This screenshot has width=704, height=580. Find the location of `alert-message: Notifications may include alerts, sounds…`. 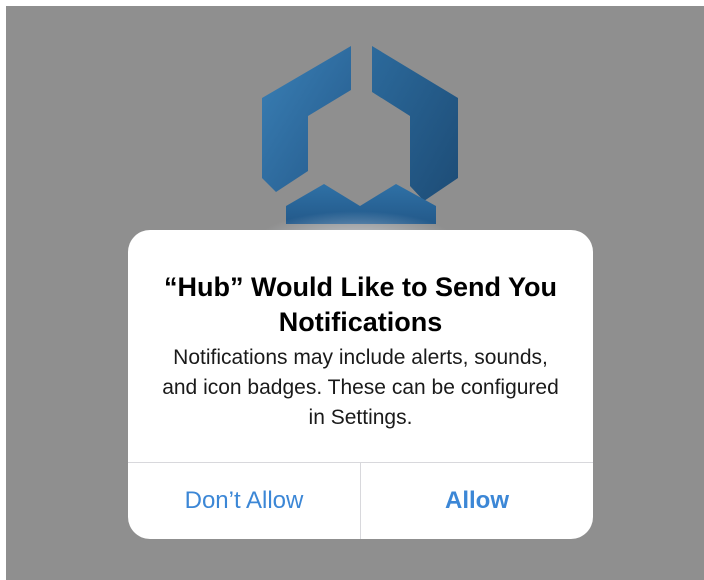

alert-message: Notifications may include alerts, sounds… is located at coordinates (360, 387).